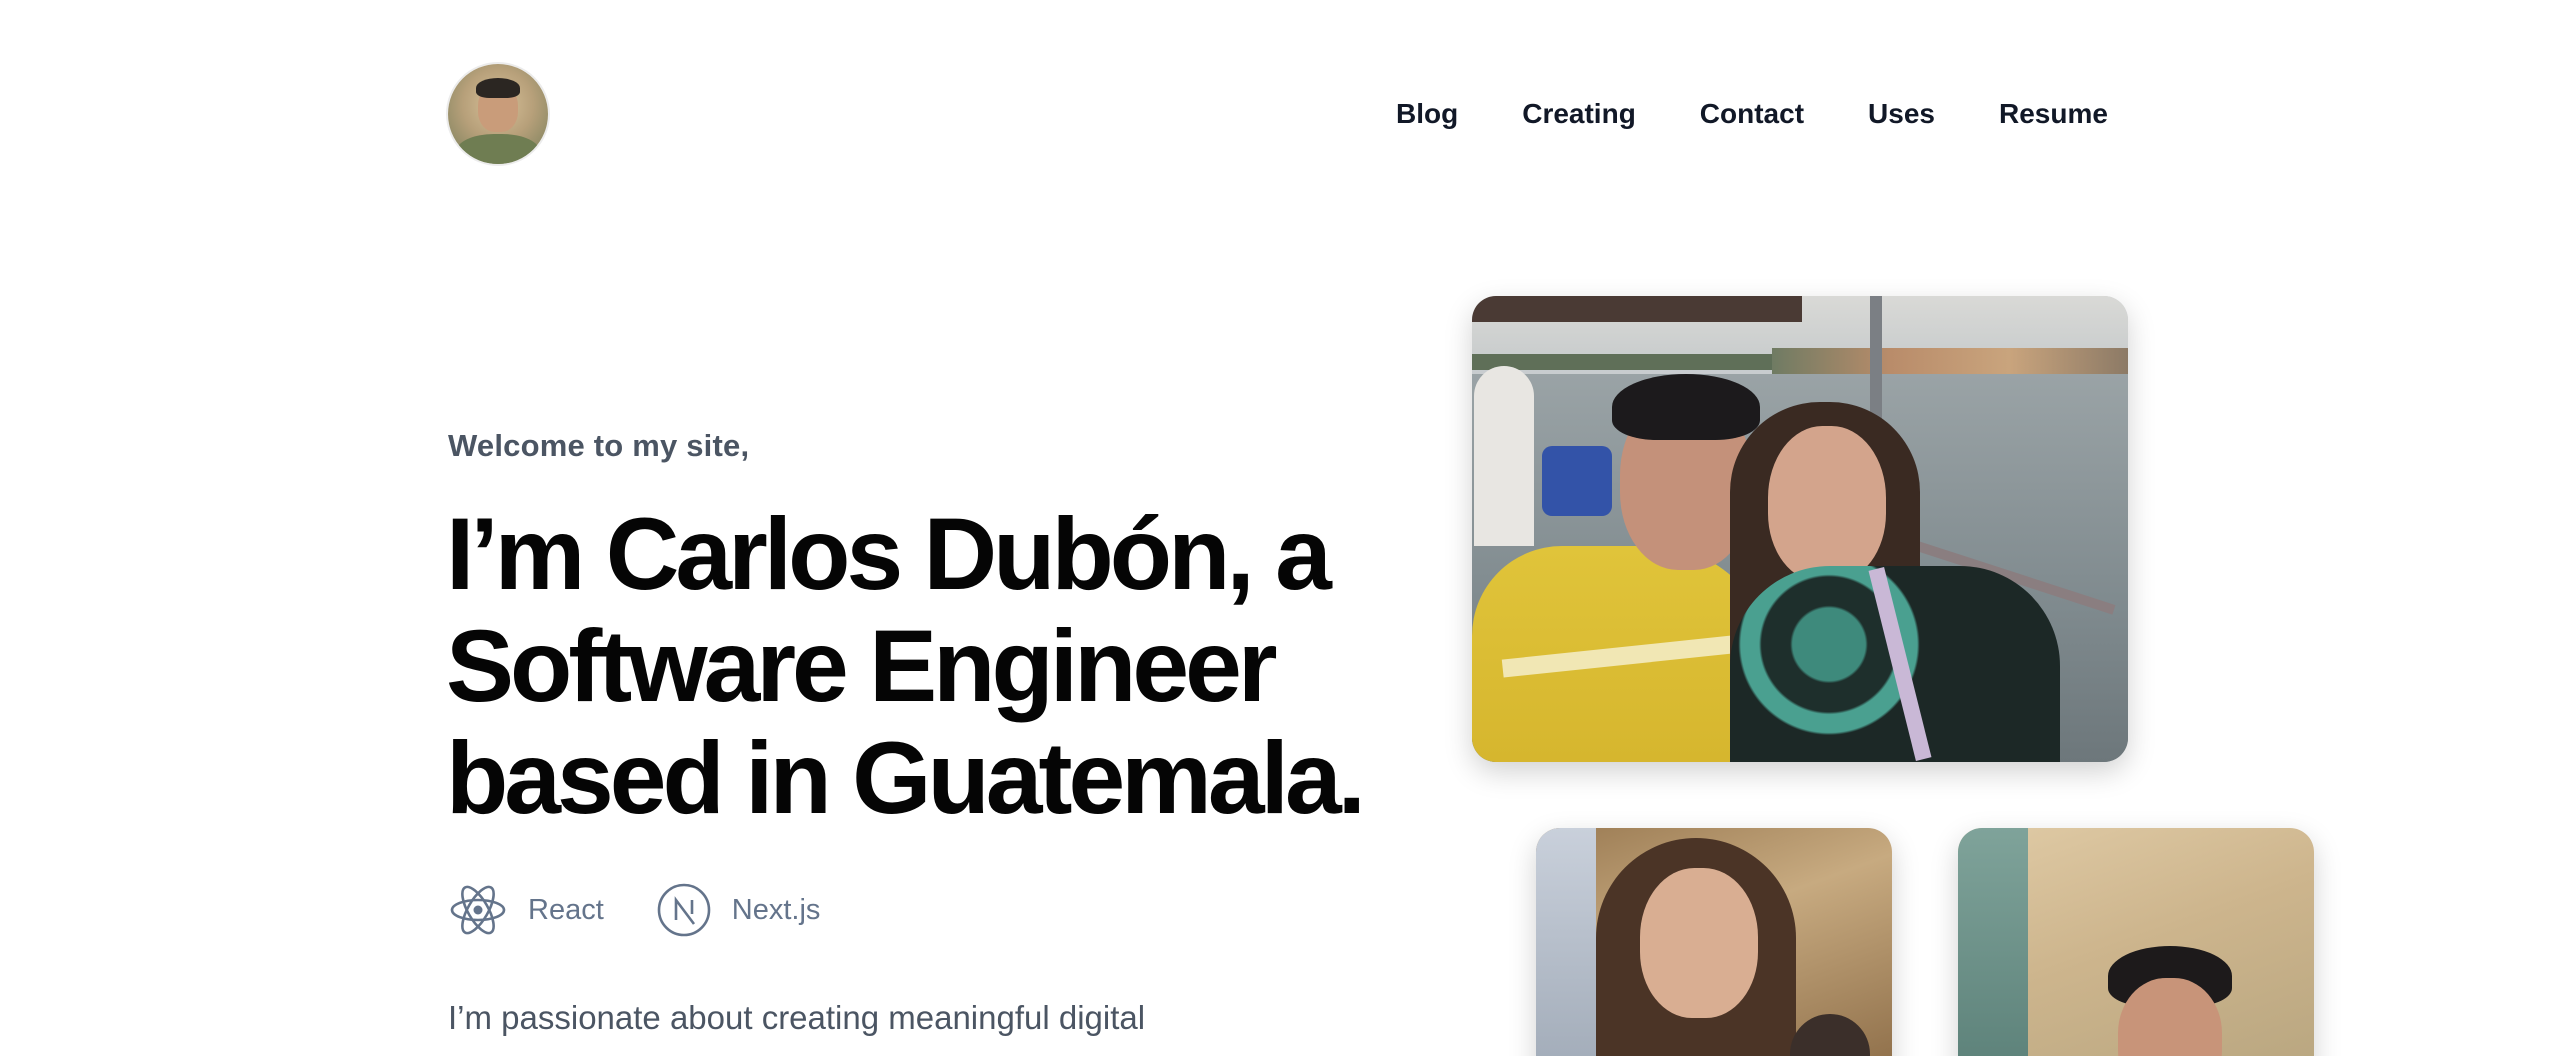 The width and height of the screenshot is (2560, 1056). I want to click on tech-label-nextjs: Next.js, so click(776, 909).